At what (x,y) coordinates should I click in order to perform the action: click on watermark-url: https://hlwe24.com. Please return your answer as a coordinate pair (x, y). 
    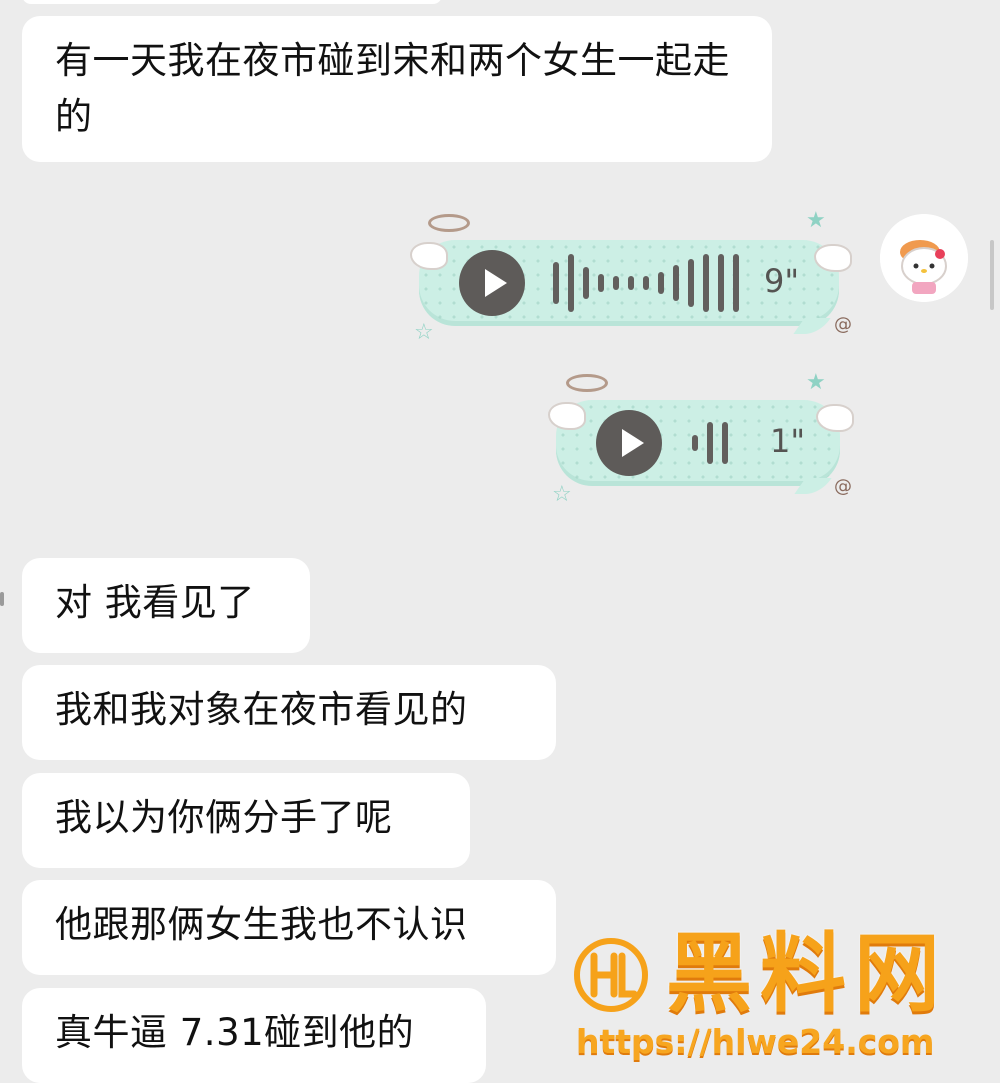
    Looking at the image, I should click on (755, 1041).